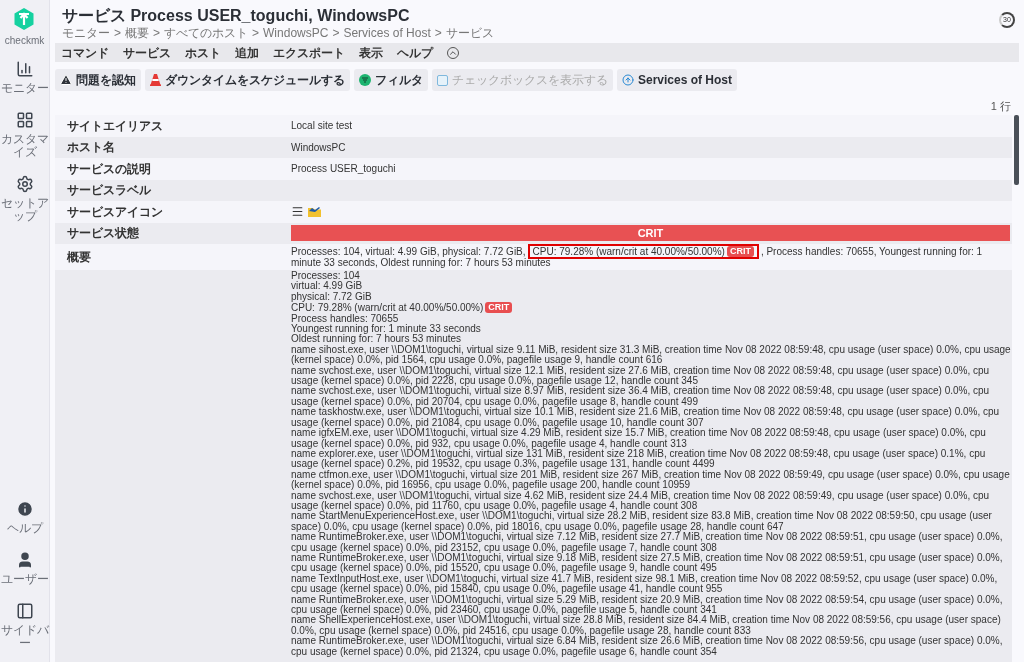 The image size is (1024, 662). What do you see at coordinates (24, 146) in the screenshot?
I see `sidebar-label: カスタマイズ` at bounding box center [24, 146].